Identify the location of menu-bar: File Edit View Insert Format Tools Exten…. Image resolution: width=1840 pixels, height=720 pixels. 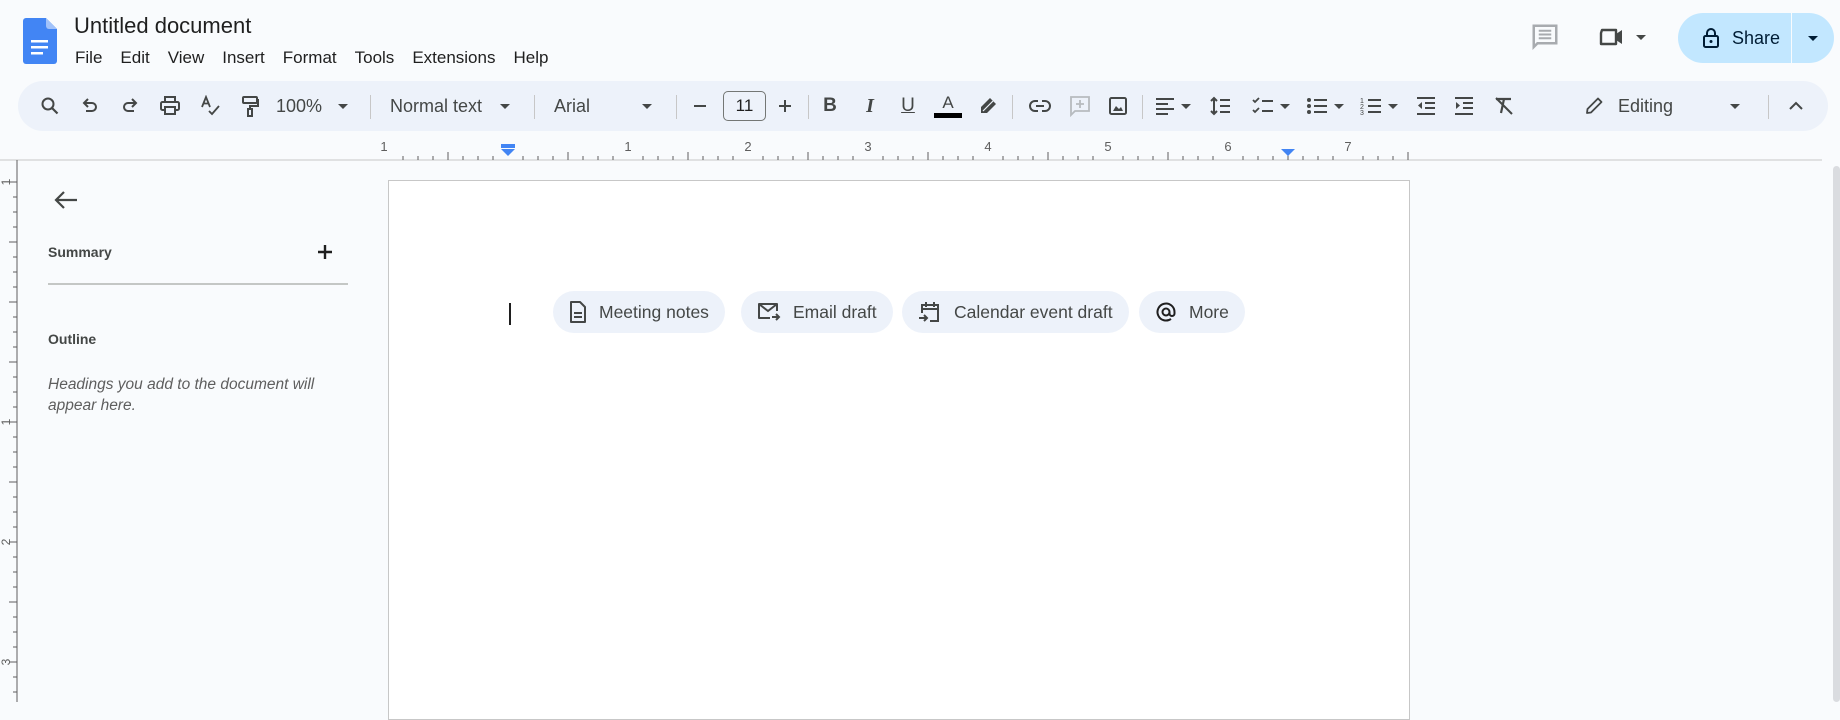
(311, 58).